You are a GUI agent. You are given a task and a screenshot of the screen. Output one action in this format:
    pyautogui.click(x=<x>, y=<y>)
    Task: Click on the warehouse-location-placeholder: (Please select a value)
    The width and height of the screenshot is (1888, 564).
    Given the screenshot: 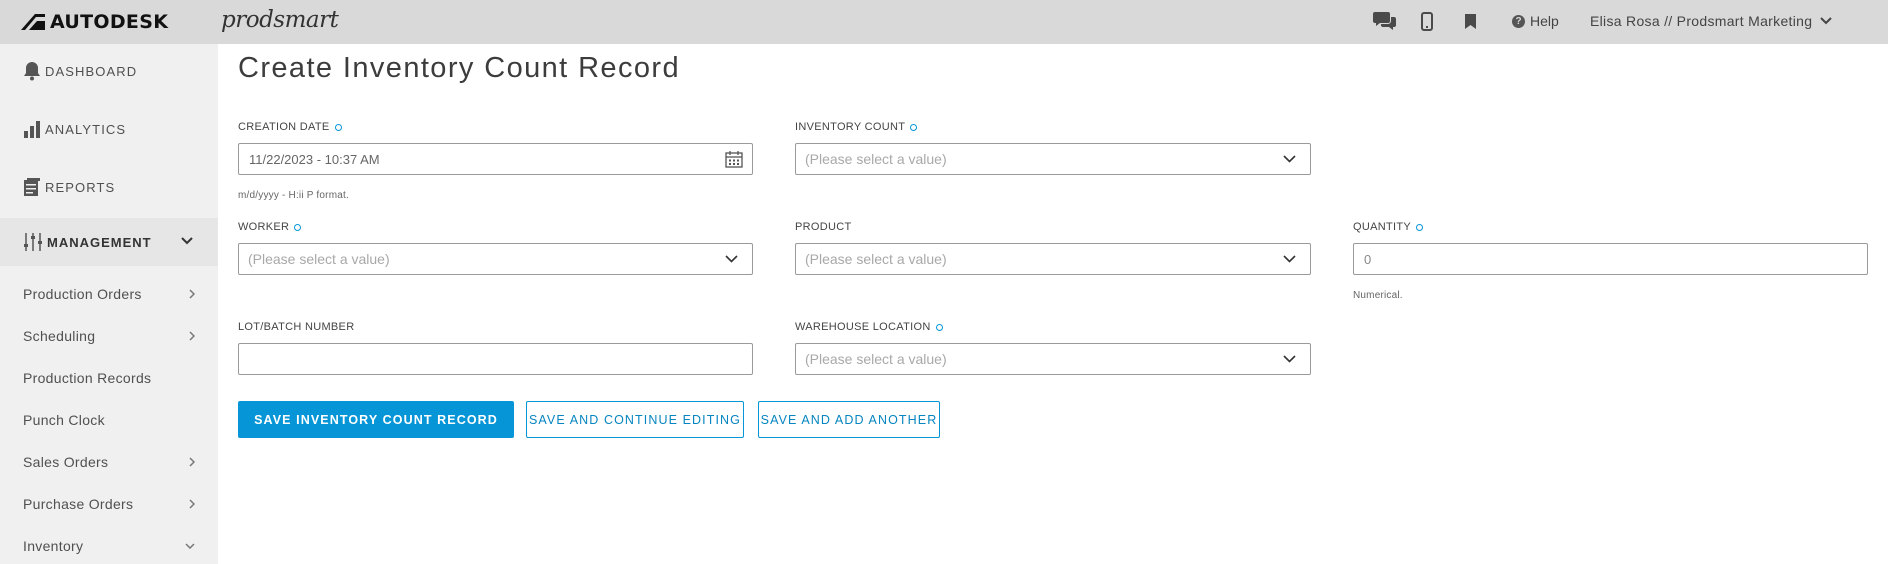 What is the action you would take?
    pyautogui.click(x=876, y=359)
    